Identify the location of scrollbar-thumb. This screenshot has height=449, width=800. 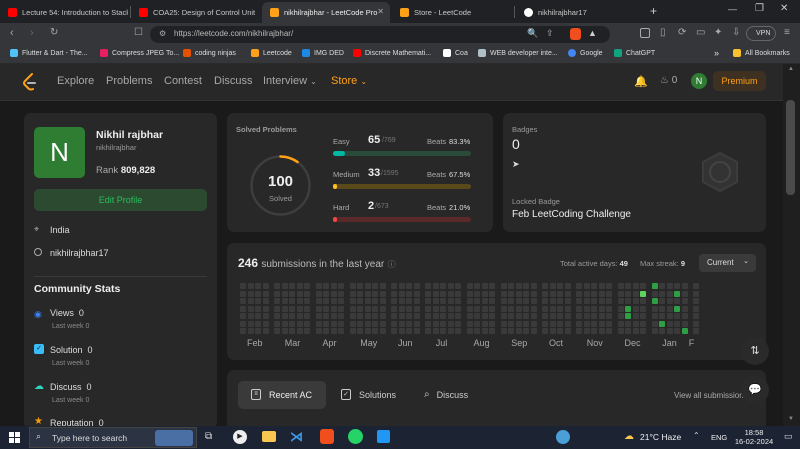
(790, 147).